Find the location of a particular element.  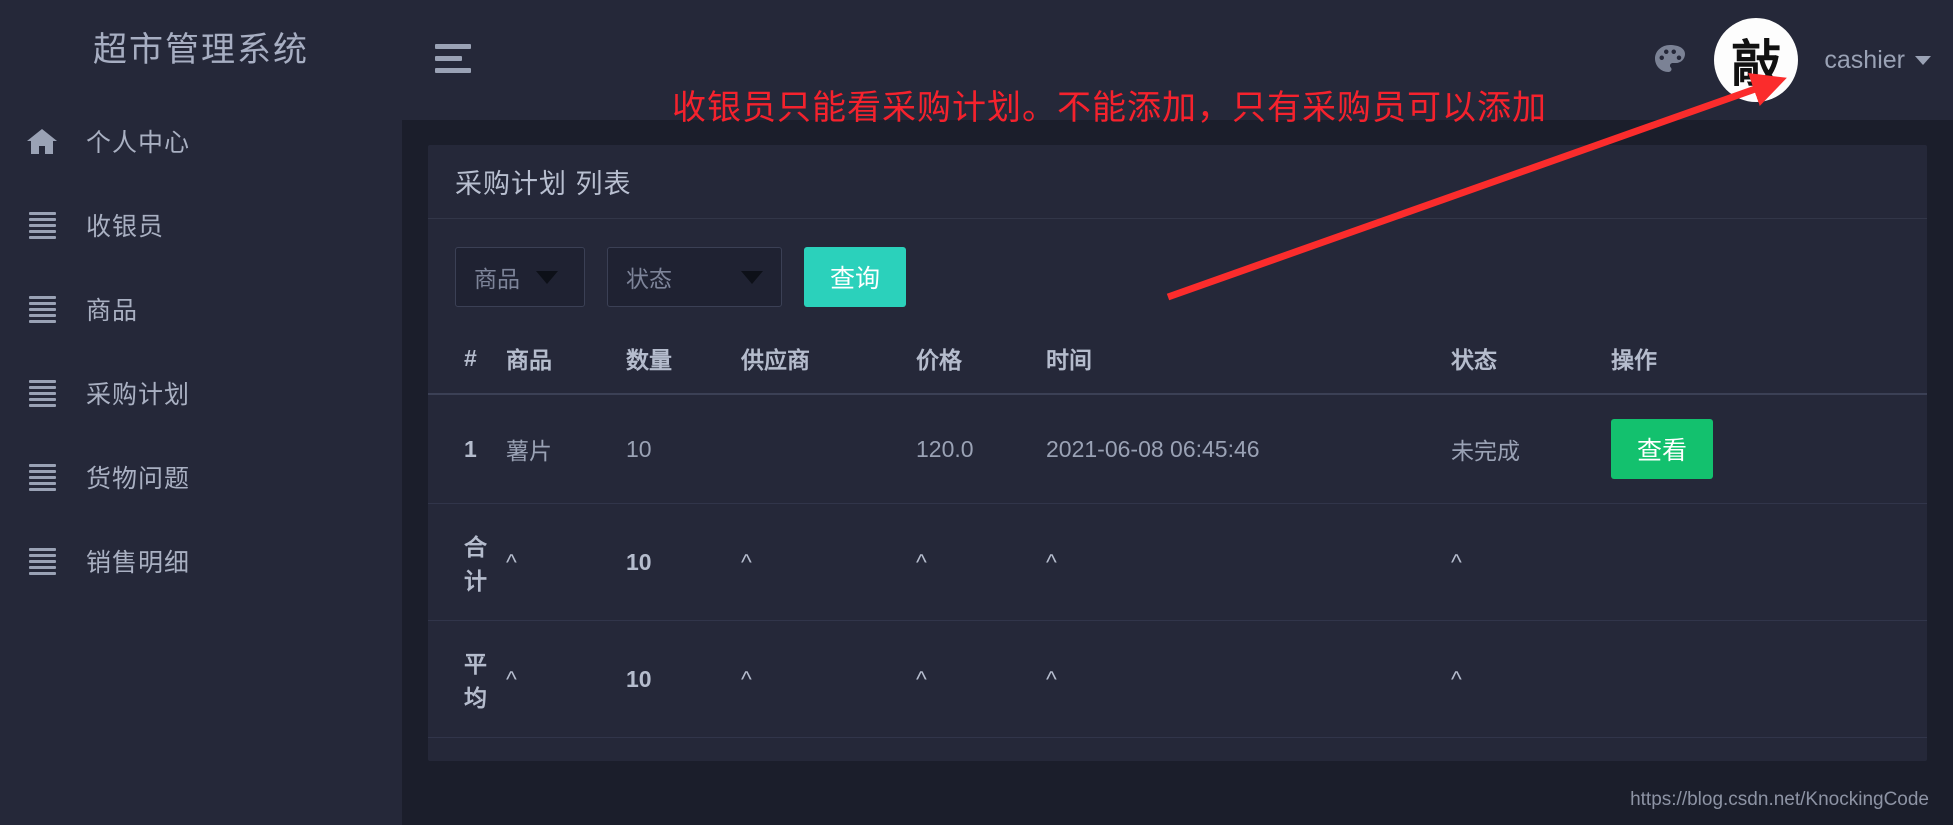

sidebar-item-sales-detail: 销售明细 is located at coordinates (201, 561).